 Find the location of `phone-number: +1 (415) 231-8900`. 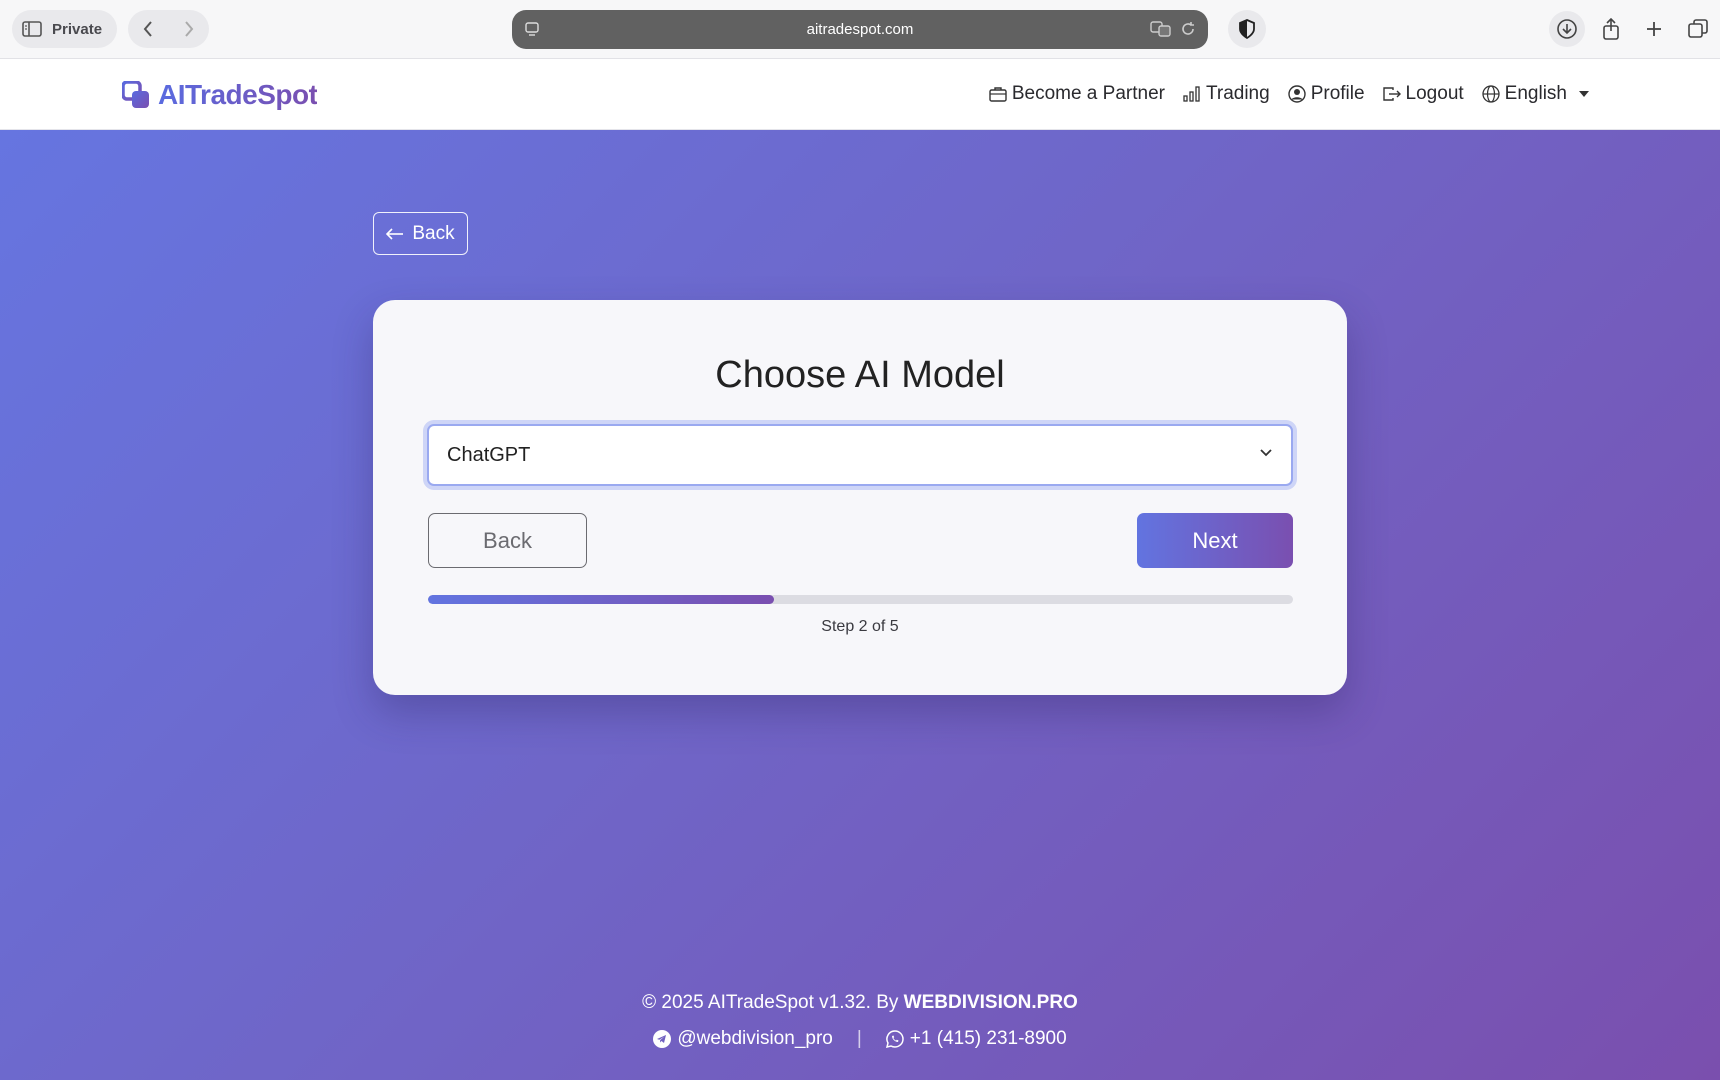

phone-number: +1 (415) 231-8900 is located at coordinates (988, 1038).